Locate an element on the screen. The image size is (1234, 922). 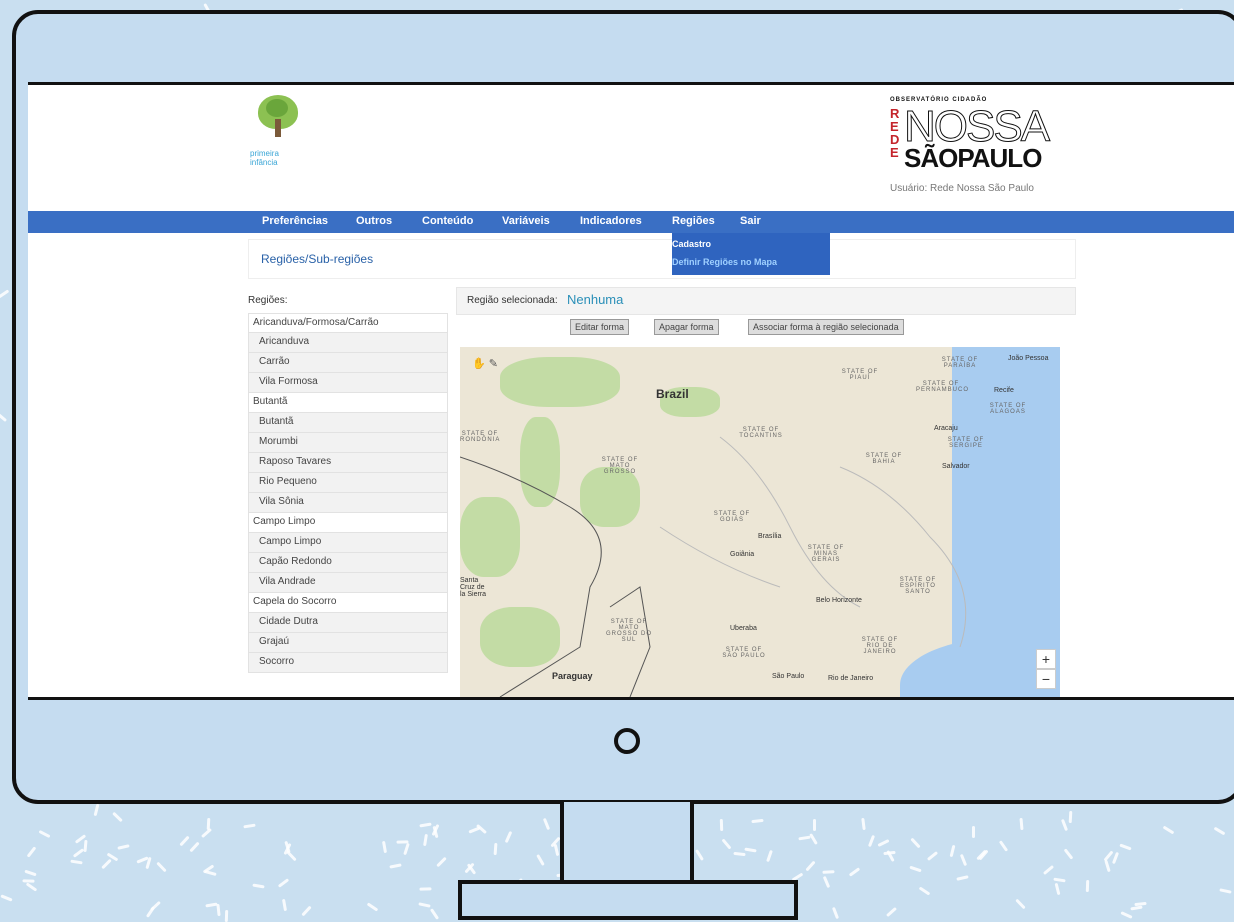
user-label: Usuário: Rede Nossa São Paulo is located at coordinates (962, 188).